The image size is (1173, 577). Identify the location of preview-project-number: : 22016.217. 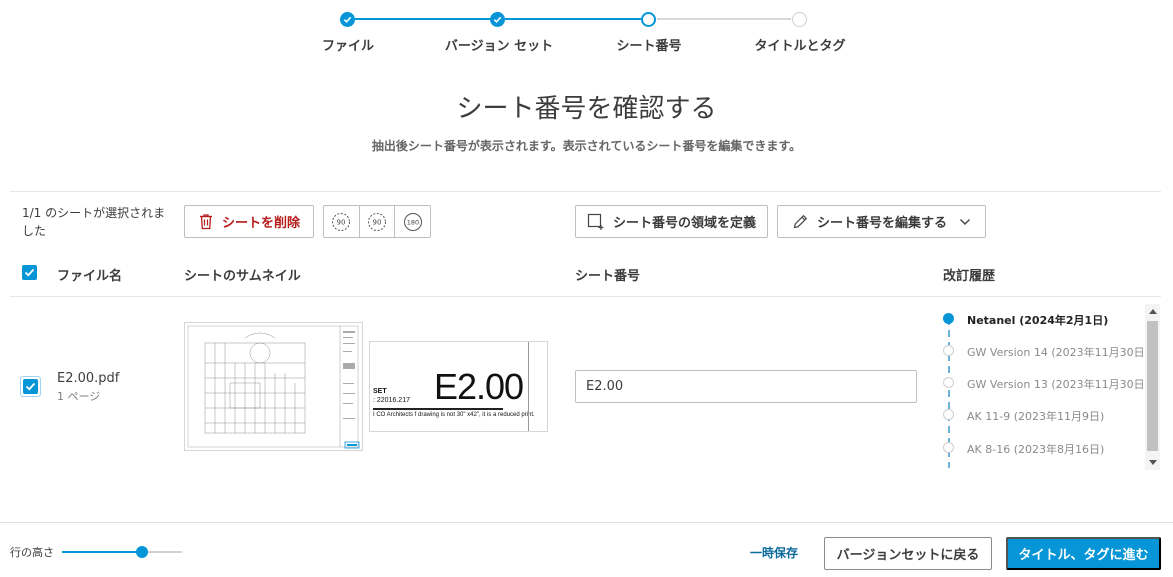
(391, 400).